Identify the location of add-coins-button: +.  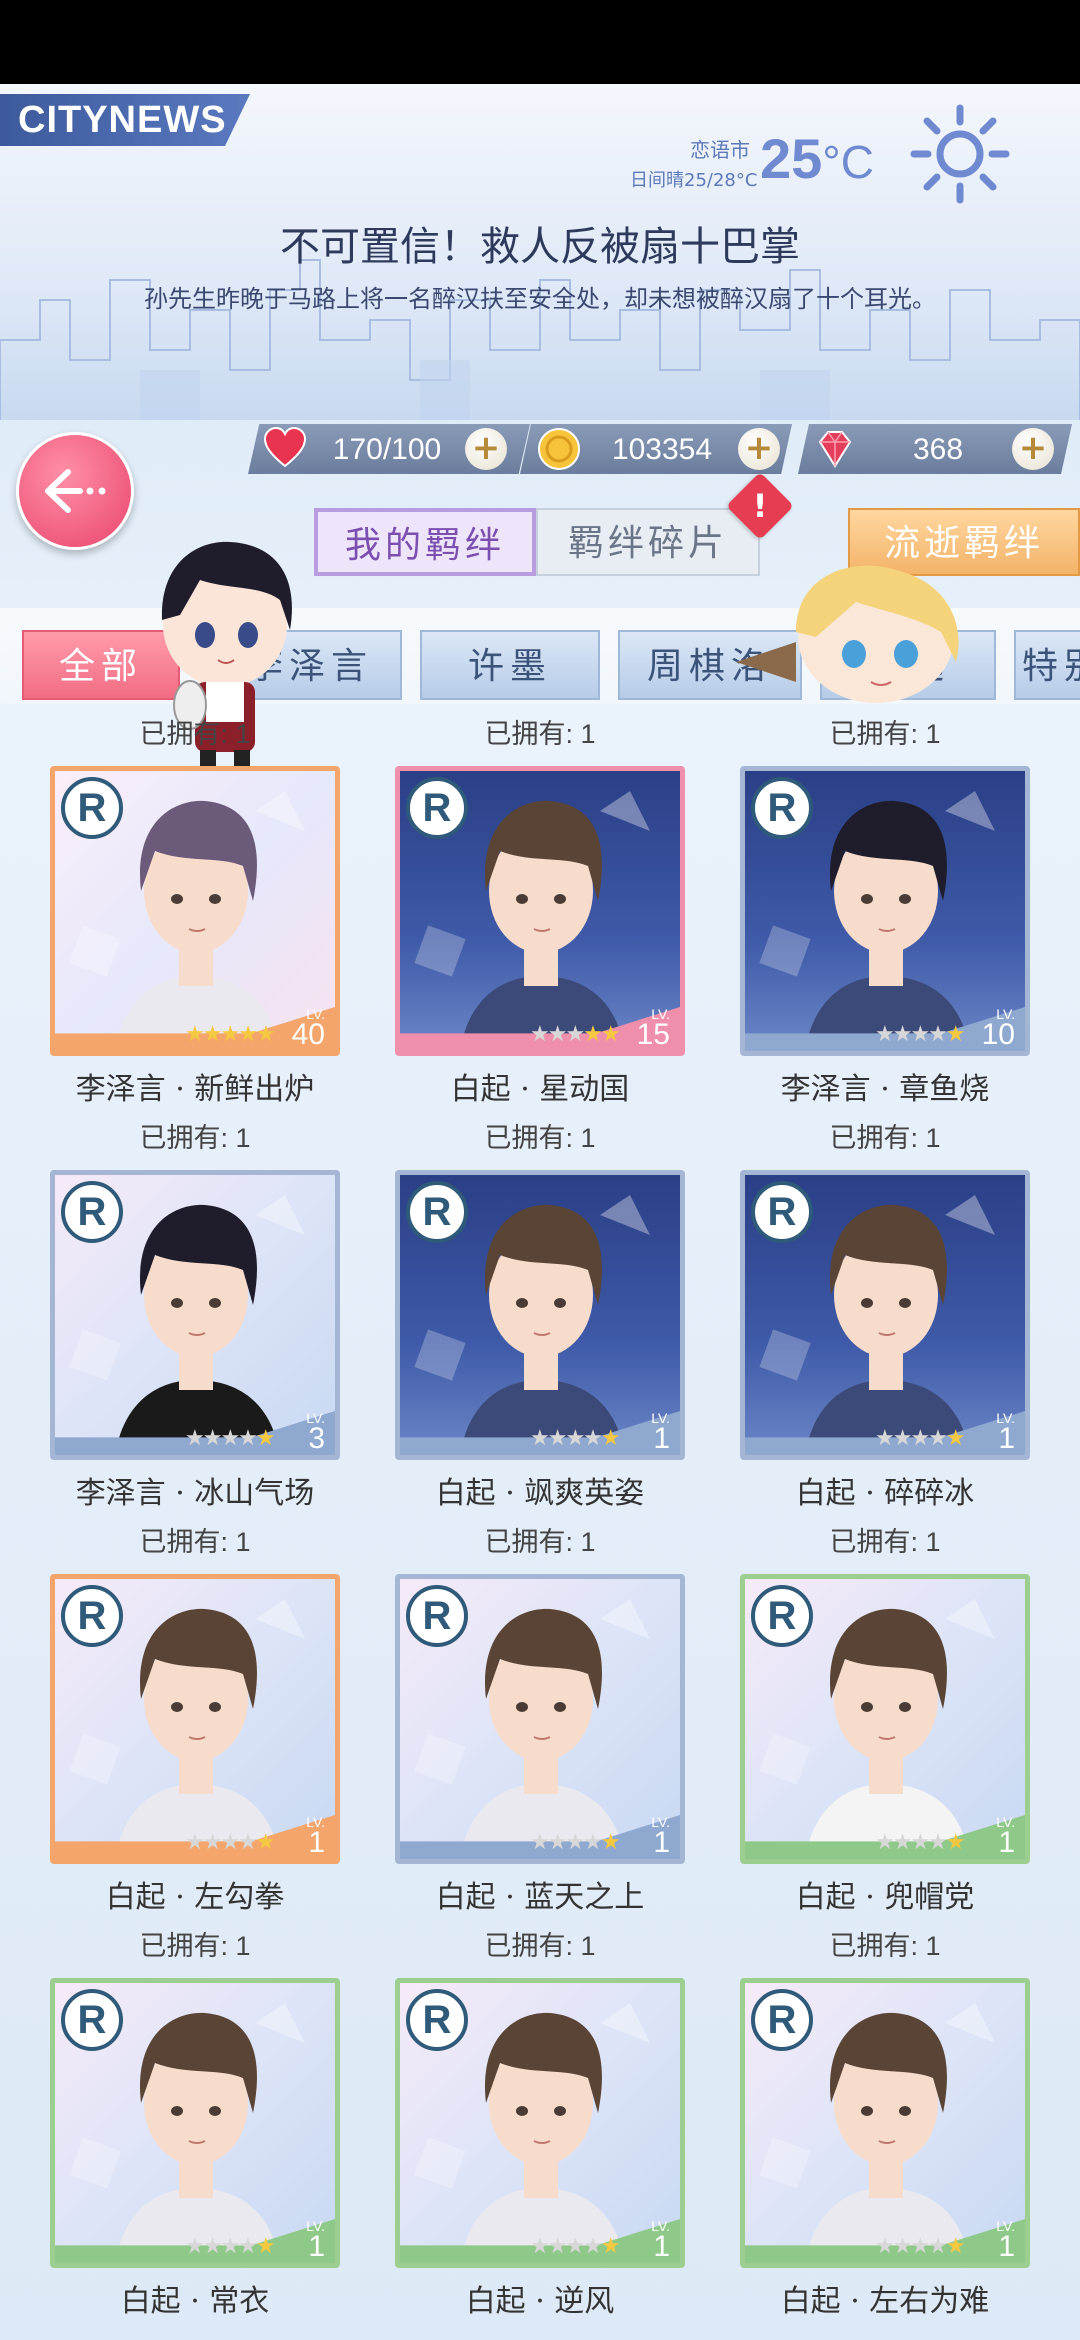
(759, 449).